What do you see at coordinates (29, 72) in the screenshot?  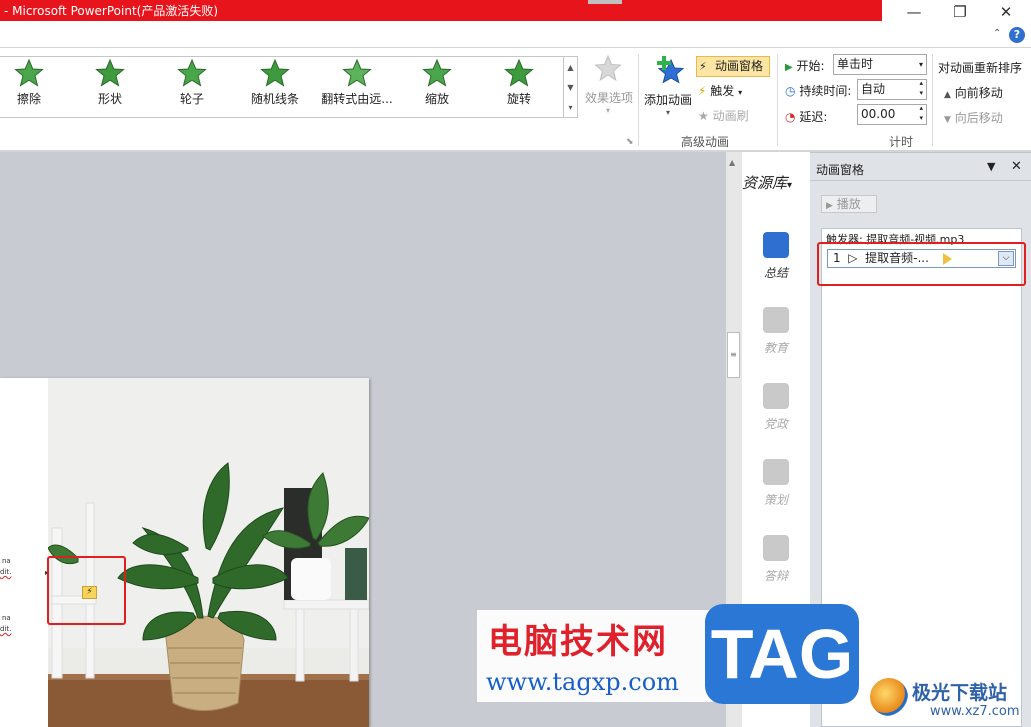 I see `star-wipe-icon` at bounding box center [29, 72].